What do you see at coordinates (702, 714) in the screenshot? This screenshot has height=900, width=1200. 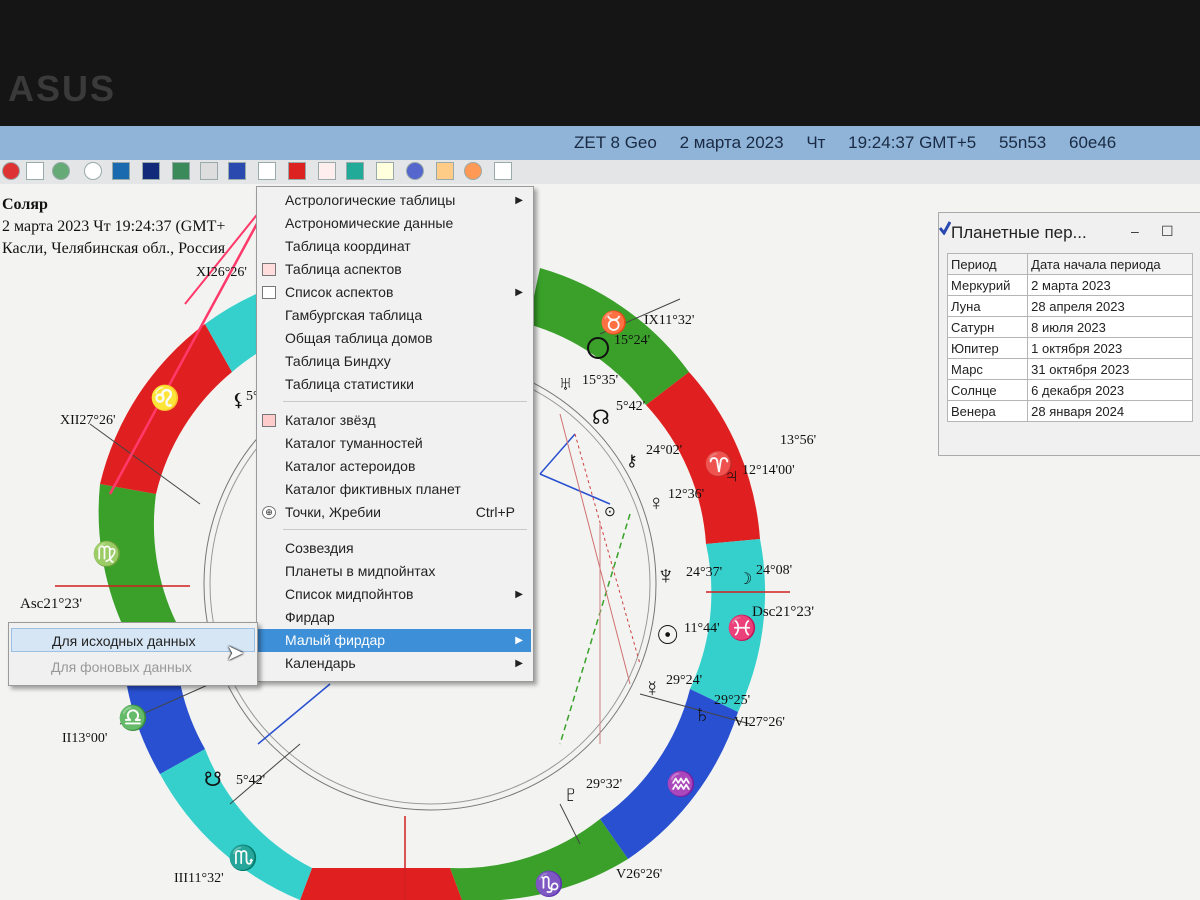 I see `saturn-glyph-icon: ♄` at bounding box center [702, 714].